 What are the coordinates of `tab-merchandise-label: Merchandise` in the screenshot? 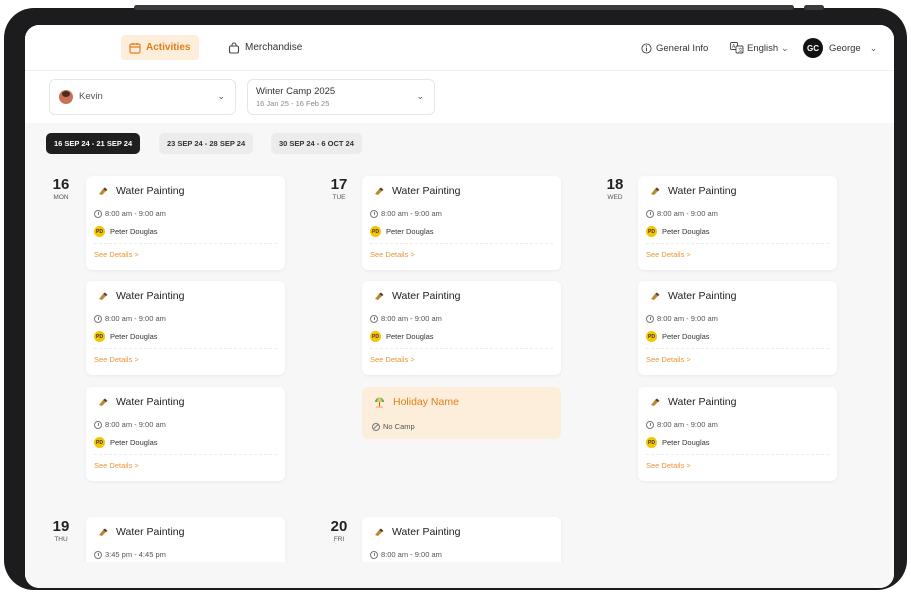 It's located at (274, 47).